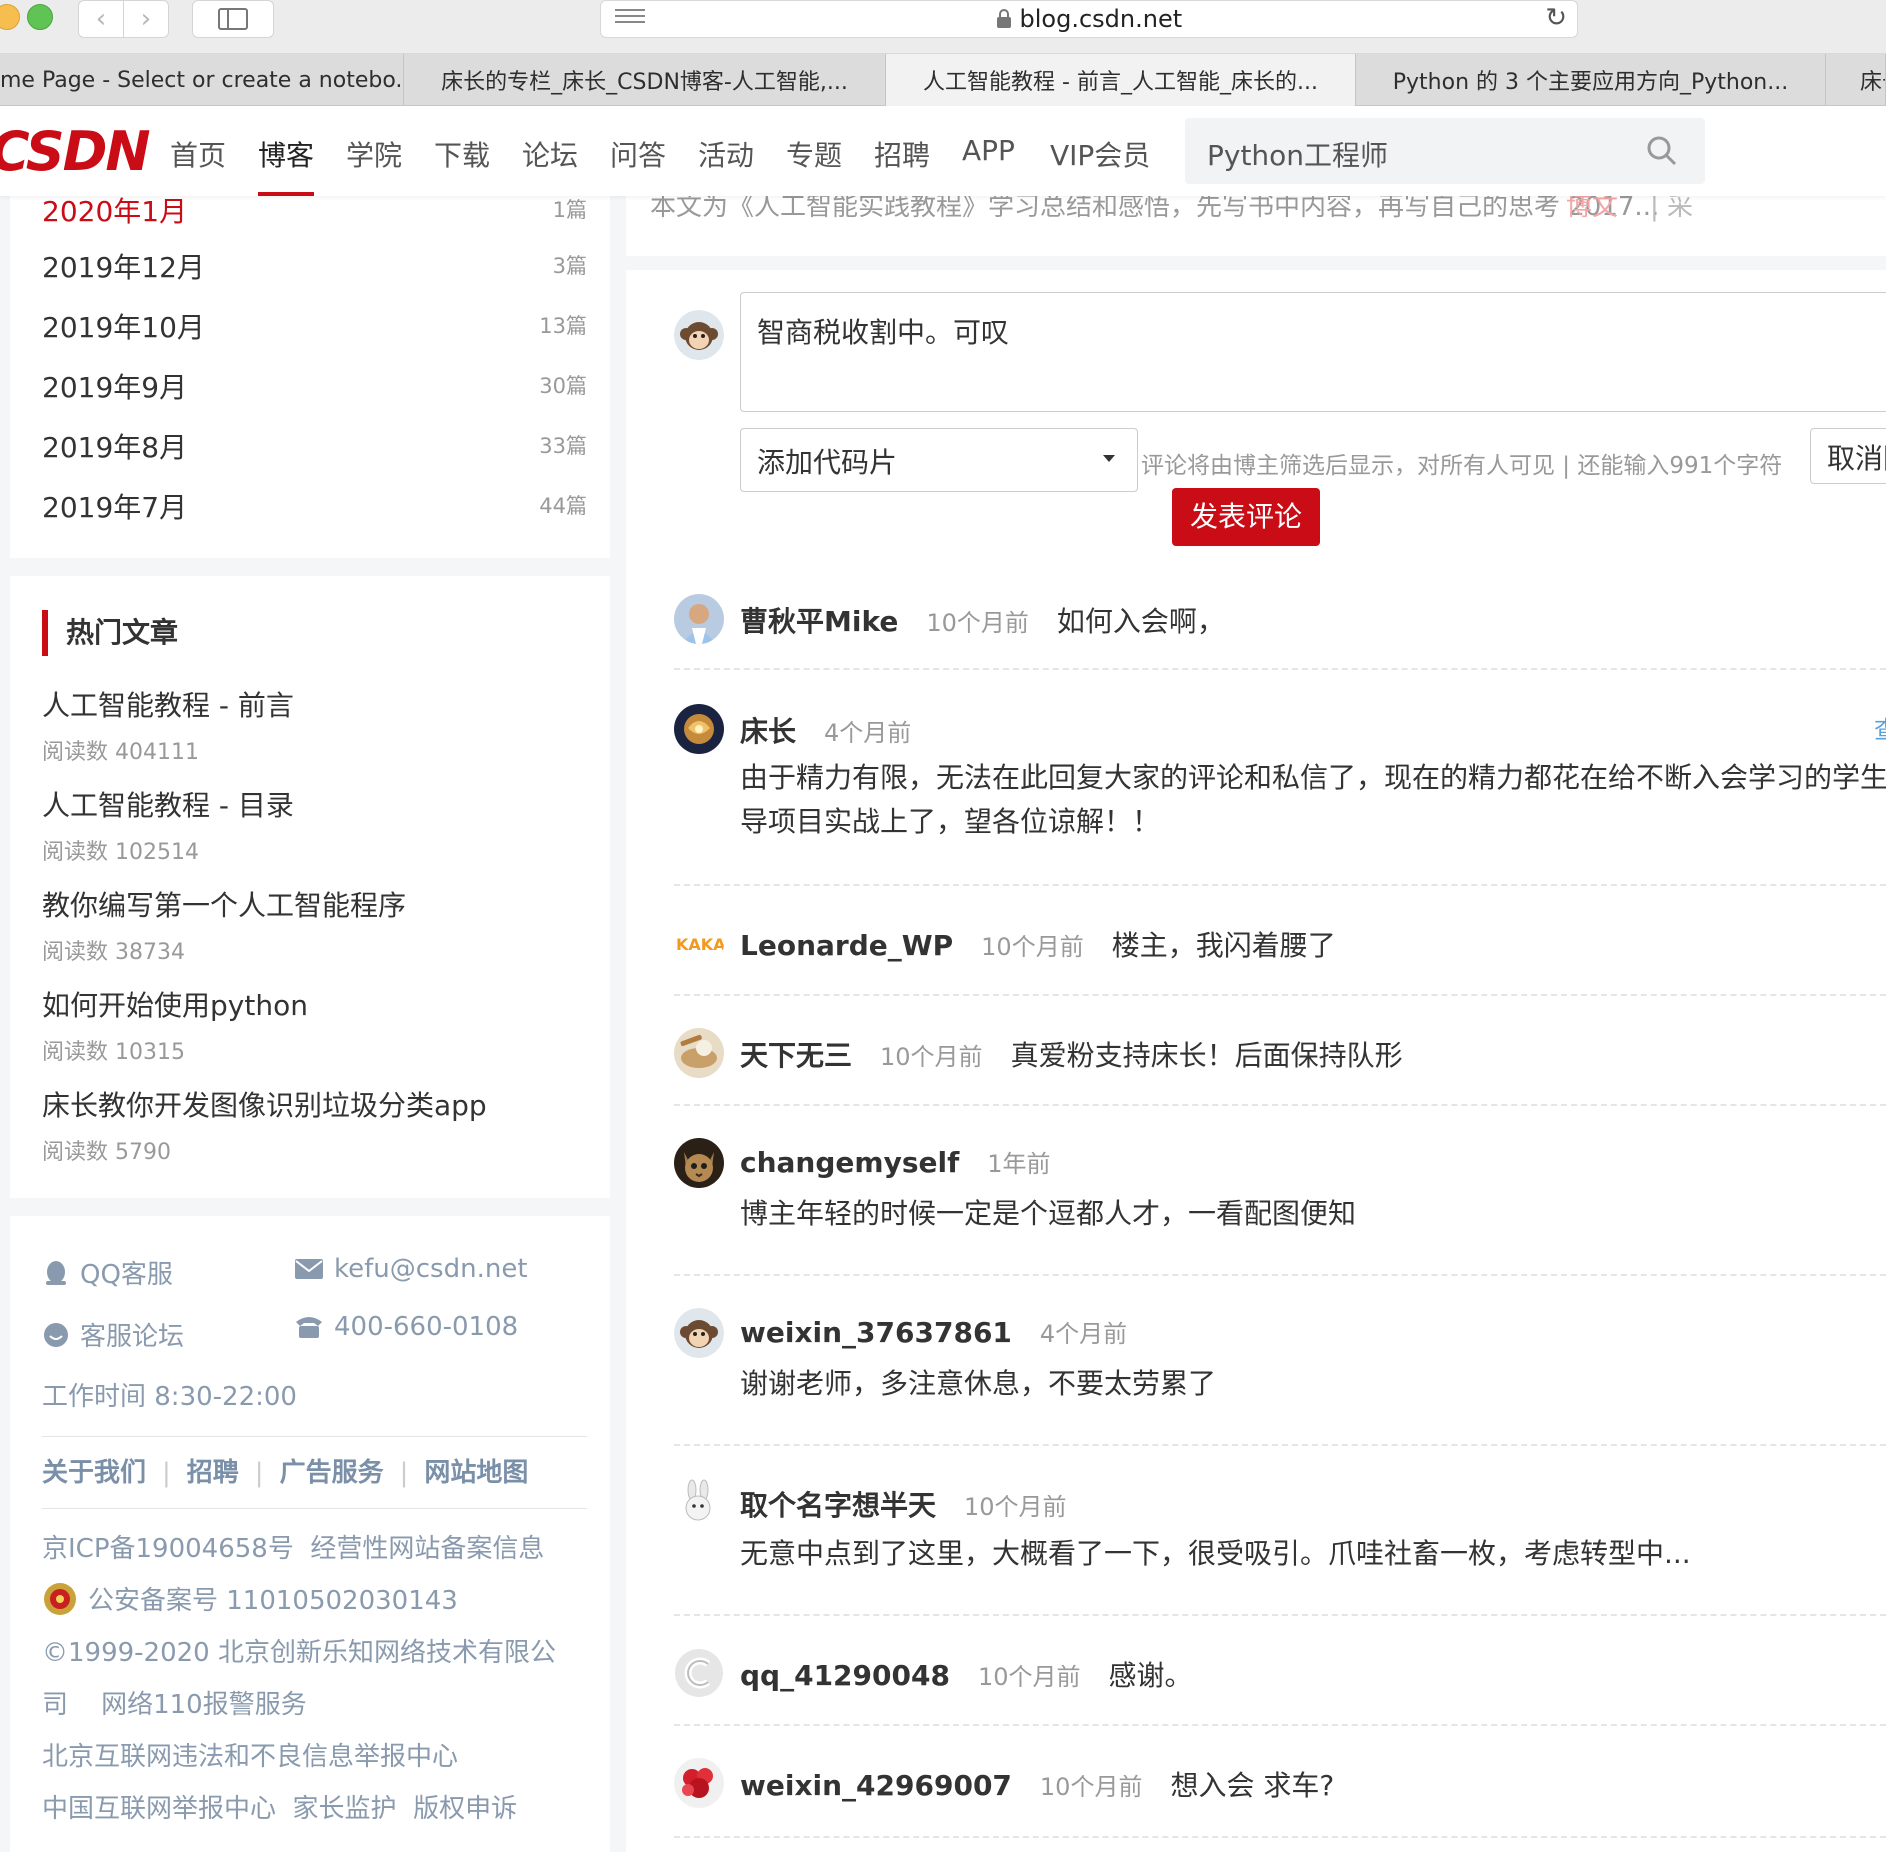  I want to click on comment-time: 10个月前, so click(1015, 1507).